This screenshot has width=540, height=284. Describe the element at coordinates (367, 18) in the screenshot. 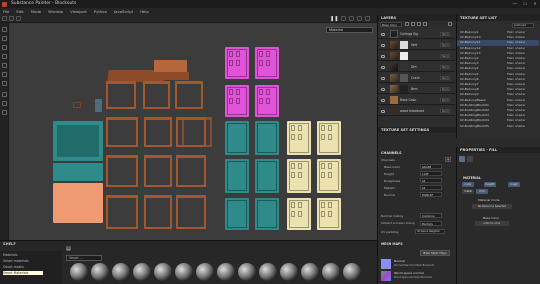

I see `render-icon` at that location.